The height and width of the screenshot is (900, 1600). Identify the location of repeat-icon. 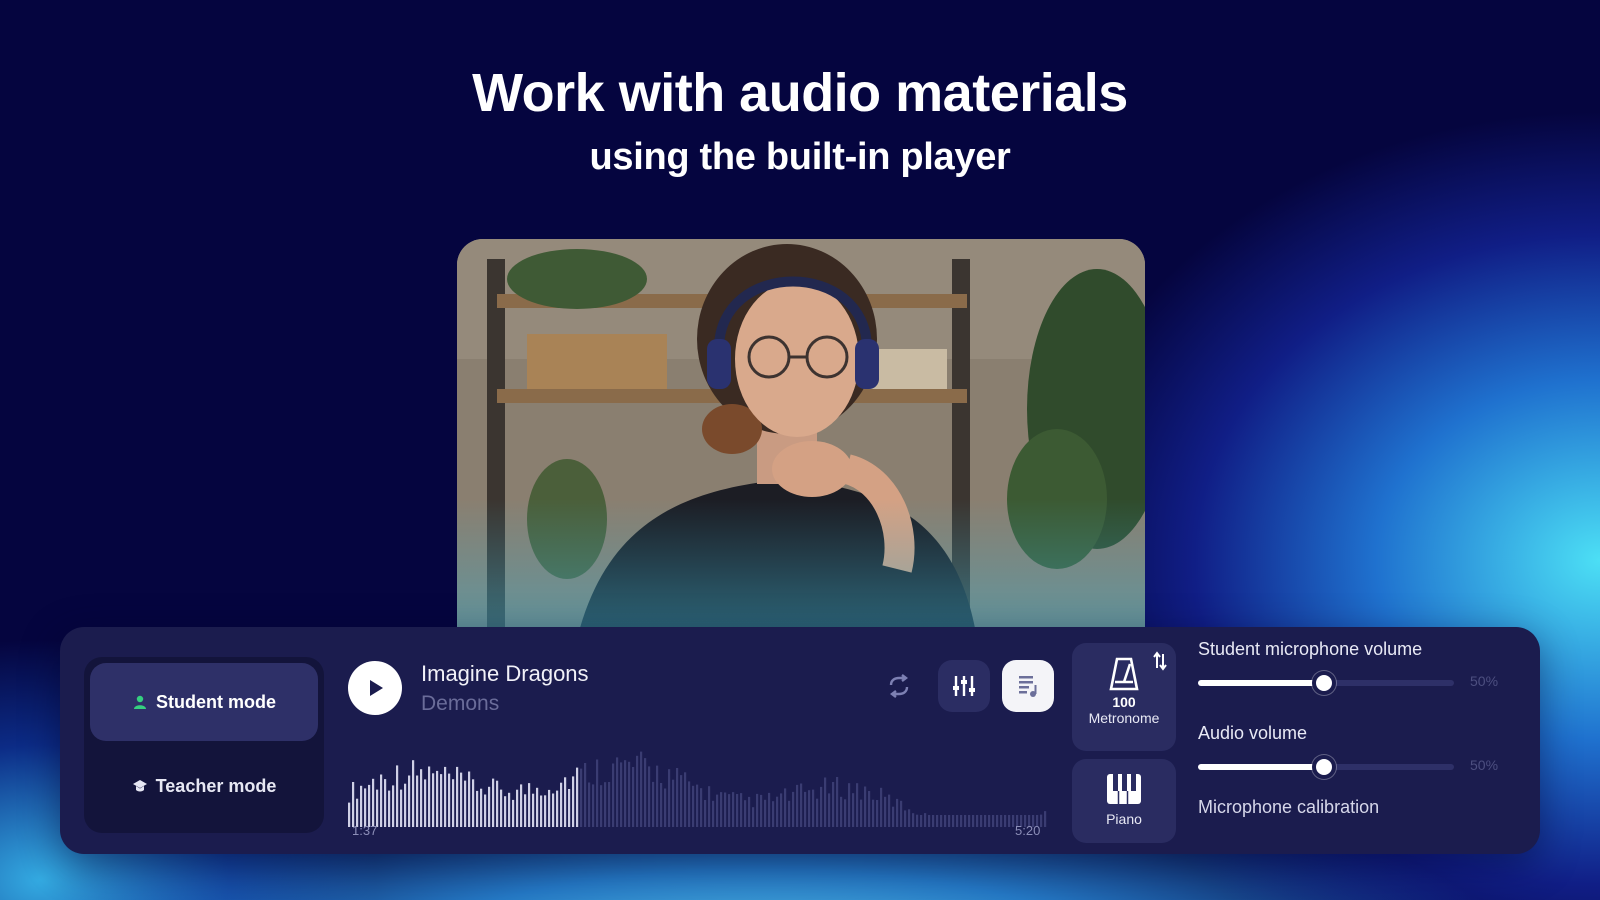
(899, 686).